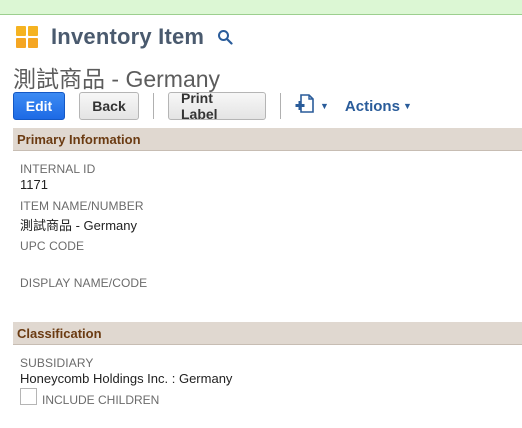  Describe the element at coordinates (101, 400) in the screenshot. I see `include-children-label: INCLUDE CHILDREN` at that location.